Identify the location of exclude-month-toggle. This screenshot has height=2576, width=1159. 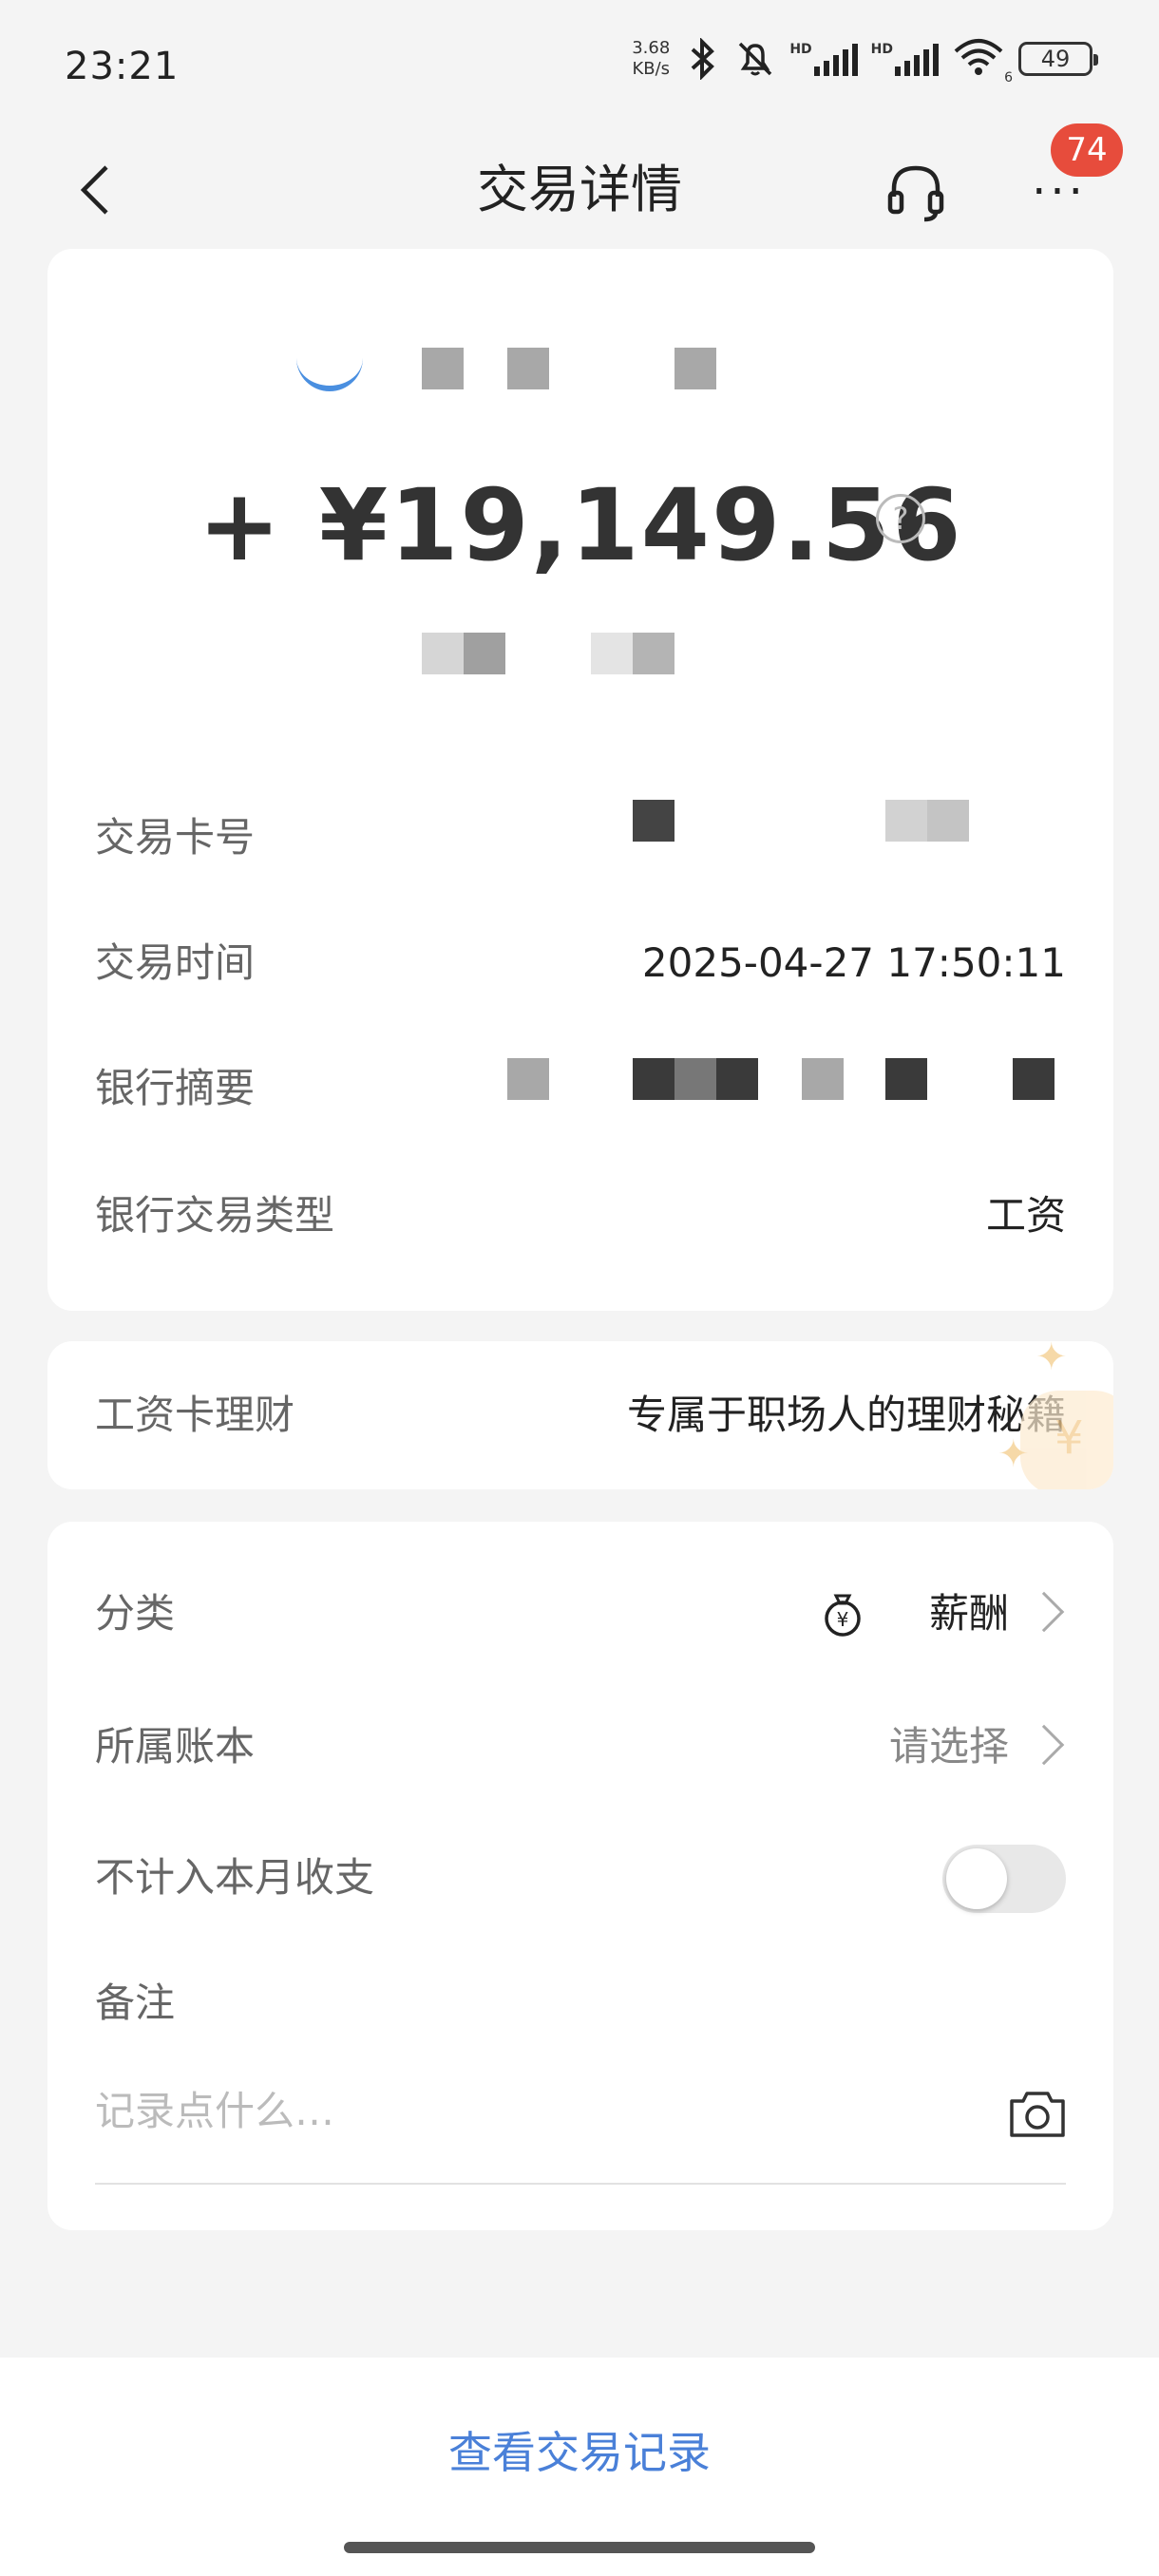
(1004, 1879).